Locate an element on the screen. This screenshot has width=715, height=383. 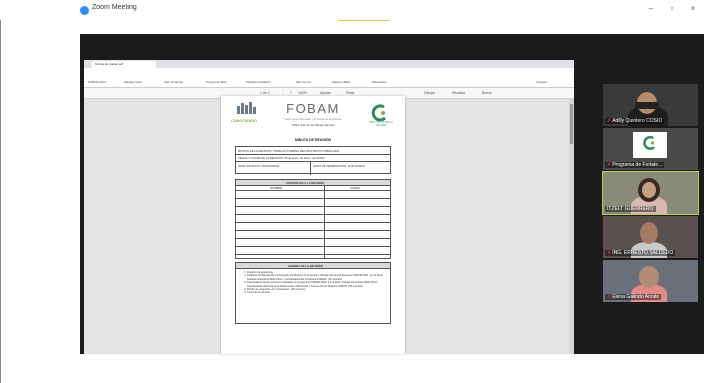
start-time-field: HORA DE INICIO: 10:00 HORAS is located at coordinates (259, 166).